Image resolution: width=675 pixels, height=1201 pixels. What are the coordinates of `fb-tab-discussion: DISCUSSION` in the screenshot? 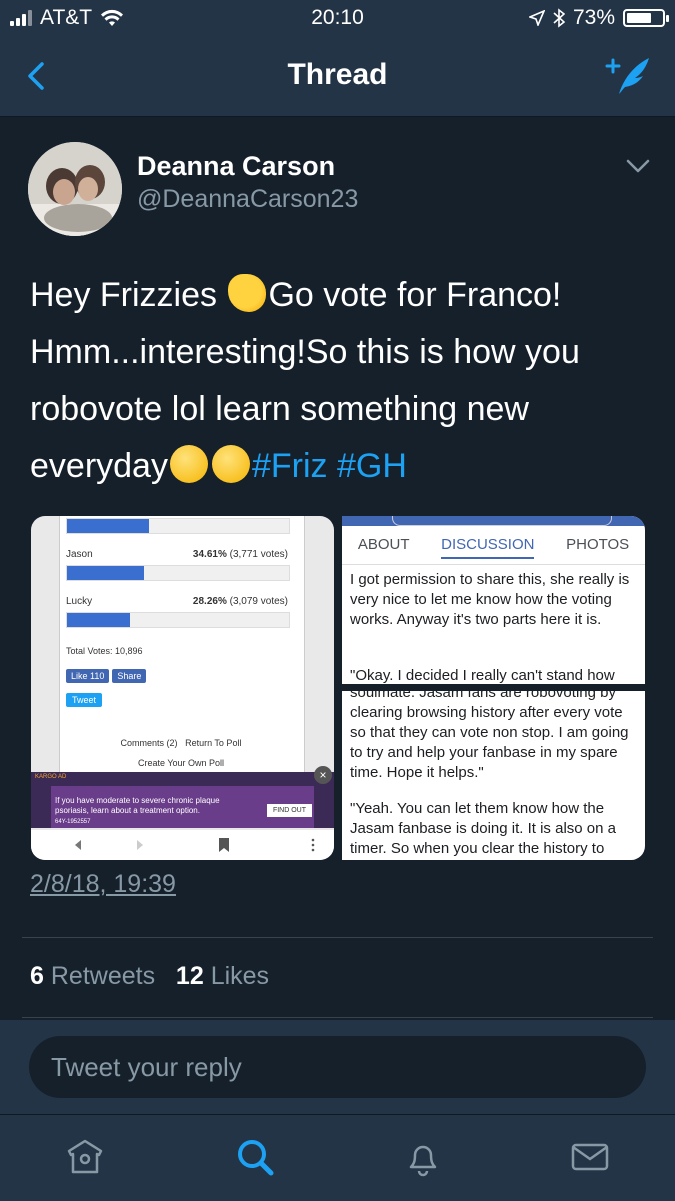 It's located at (488, 547).